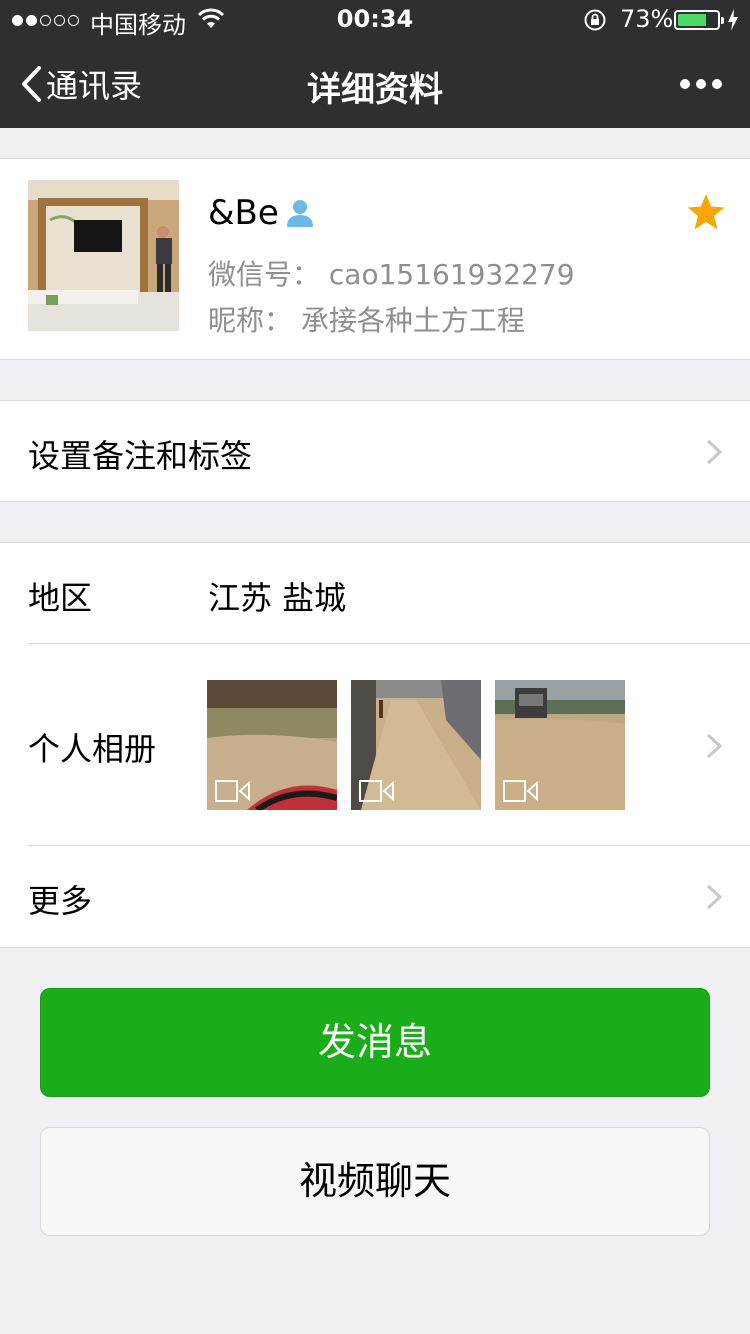 The width and height of the screenshot is (750, 1334). I want to click on region-label: 地区, so click(60, 598).